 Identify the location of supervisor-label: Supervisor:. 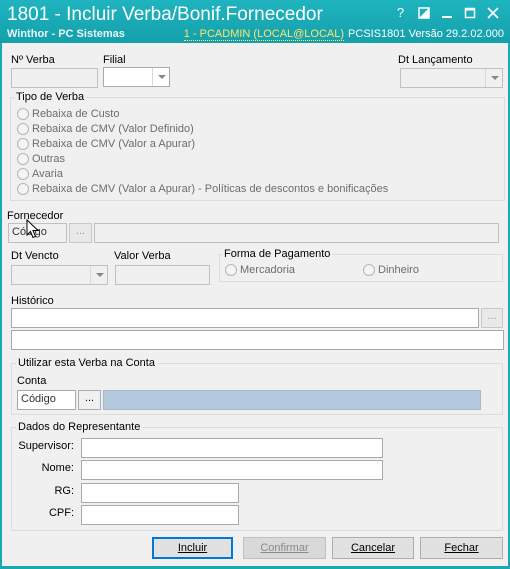
(46, 446).